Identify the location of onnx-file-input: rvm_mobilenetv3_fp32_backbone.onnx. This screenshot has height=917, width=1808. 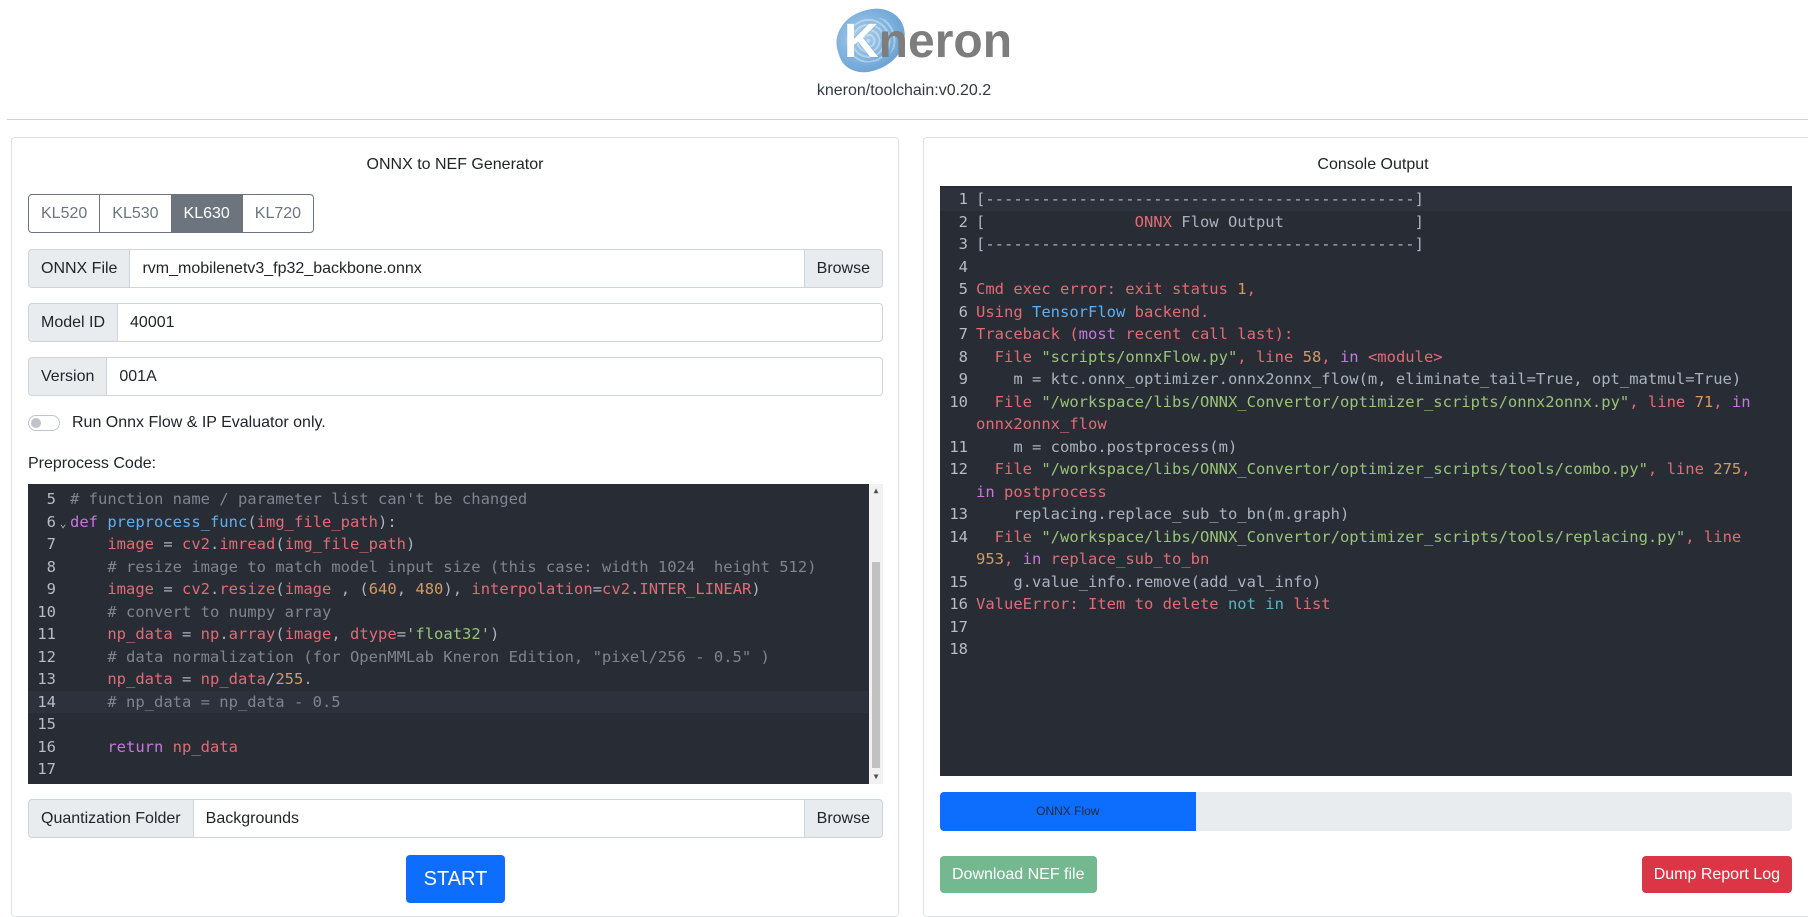
(467, 268).